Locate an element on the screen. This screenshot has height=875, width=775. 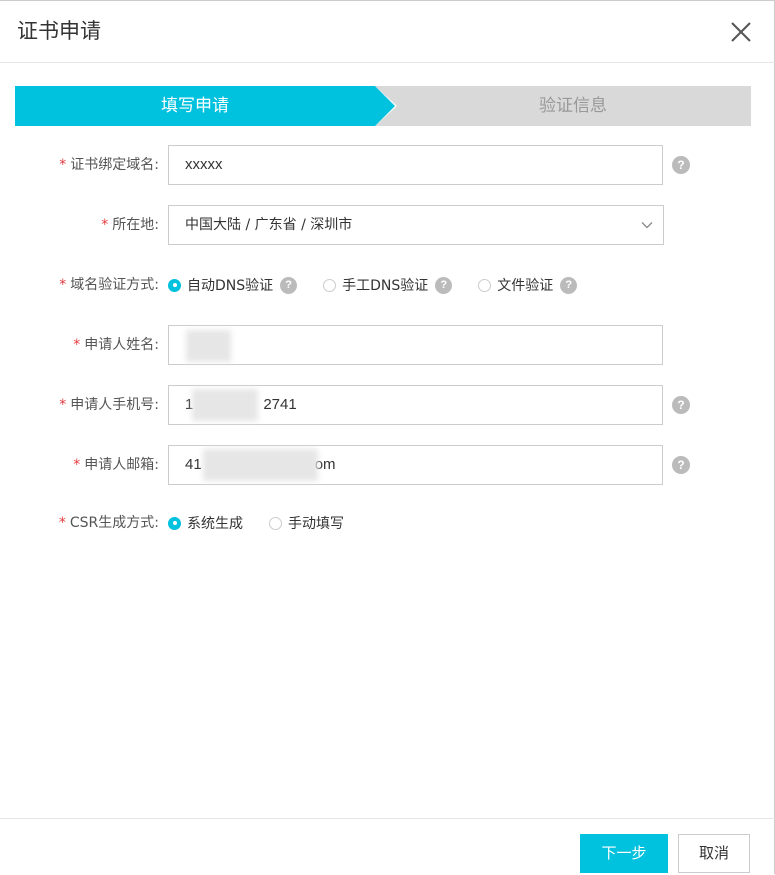
applicant-phone-label: * 申请人手机号: is located at coordinates (109, 405).